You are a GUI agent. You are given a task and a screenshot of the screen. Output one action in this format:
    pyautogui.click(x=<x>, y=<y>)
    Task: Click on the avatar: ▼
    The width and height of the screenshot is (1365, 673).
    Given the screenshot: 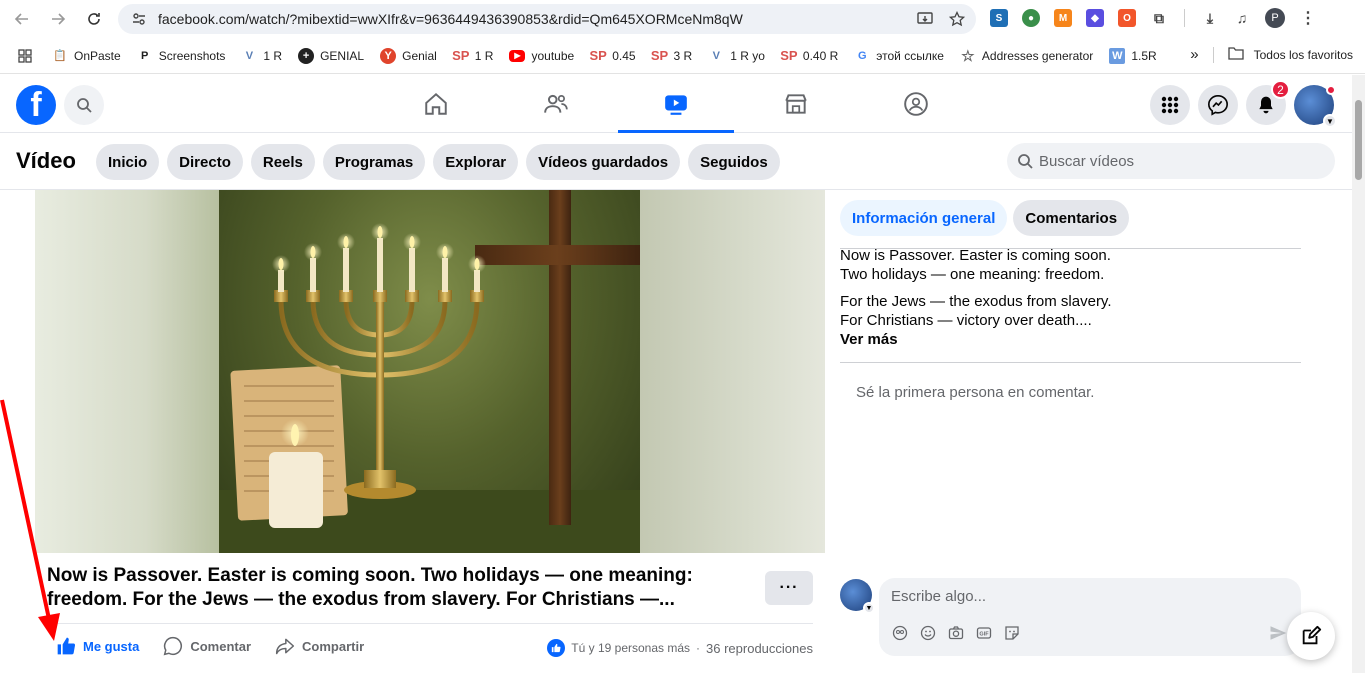 What is the action you would take?
    pyautogui.click(x=857, y=596)
    